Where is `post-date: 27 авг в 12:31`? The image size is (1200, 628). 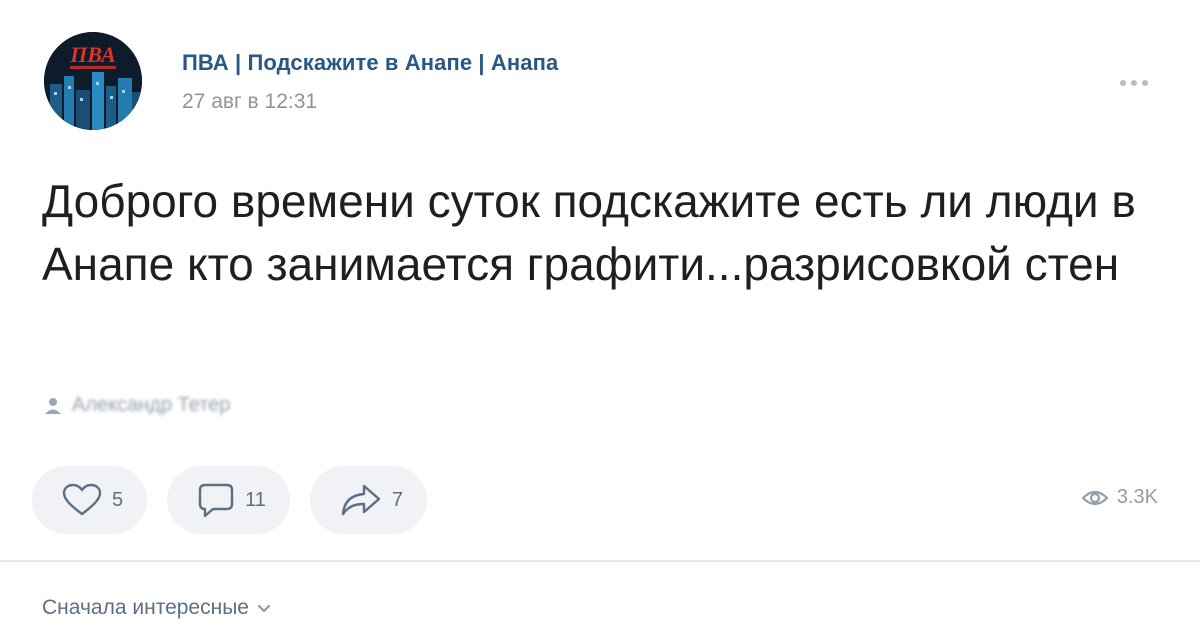
post-date: 27 авг в 12:31 is located at coordinates (249, 102).